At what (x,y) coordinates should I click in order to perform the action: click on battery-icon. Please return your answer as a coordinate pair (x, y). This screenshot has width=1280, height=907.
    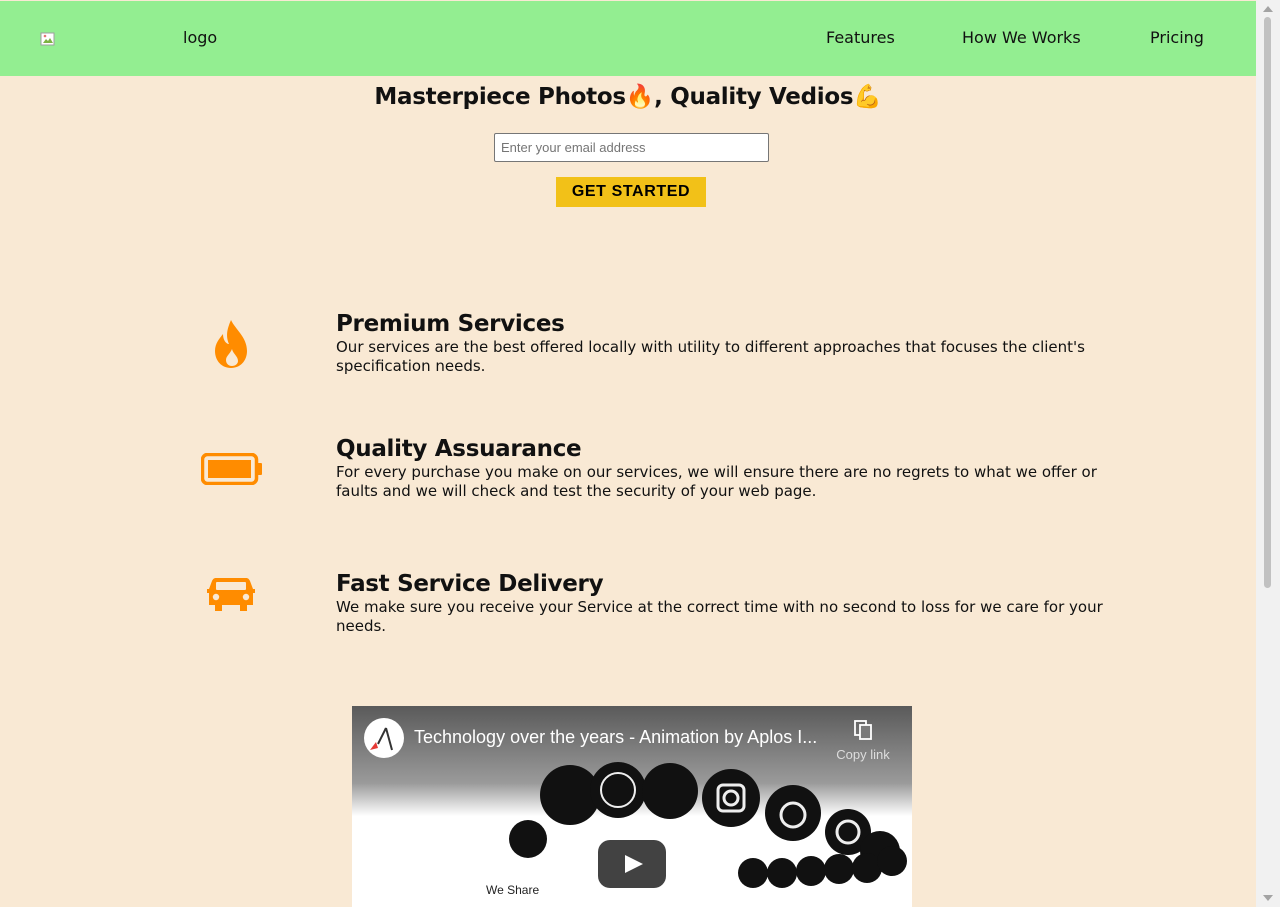
    Looking at the image, I should click on (231, 469).